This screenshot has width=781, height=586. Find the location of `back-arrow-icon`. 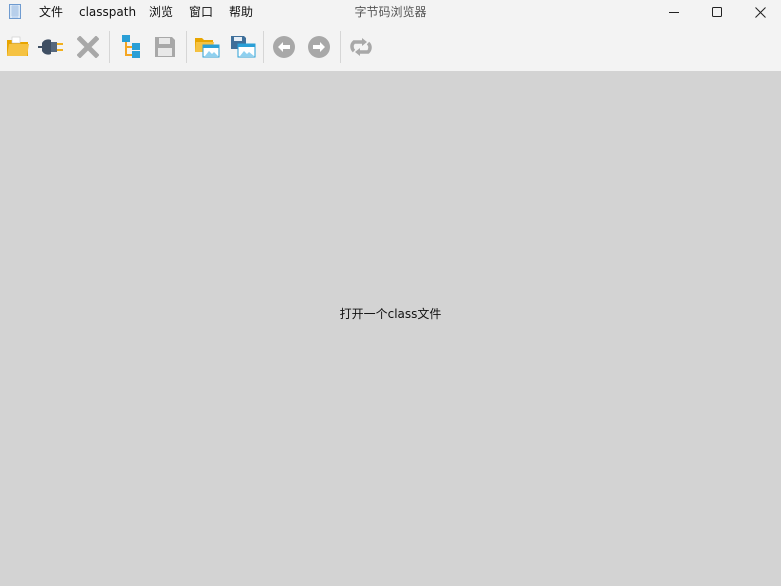

back-arrow-icon is located at coordinates (284, 47).